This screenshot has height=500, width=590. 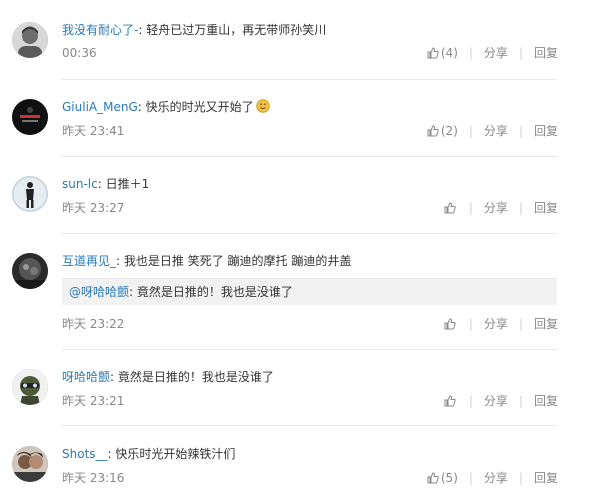 What do you see at coordinates (86, 377) in the screenshot?
I see `username-link: 呀哈哈颤` at bounding box center [86, 377].